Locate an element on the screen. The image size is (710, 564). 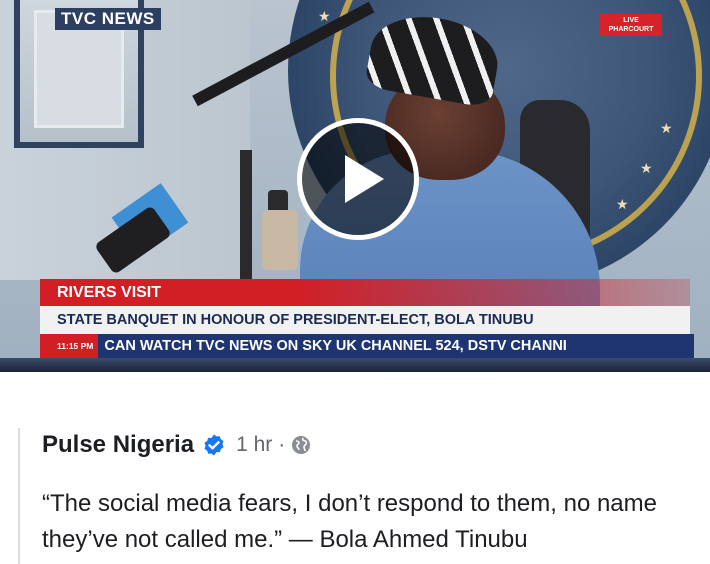
play-button is located at coordinates (358, 179).